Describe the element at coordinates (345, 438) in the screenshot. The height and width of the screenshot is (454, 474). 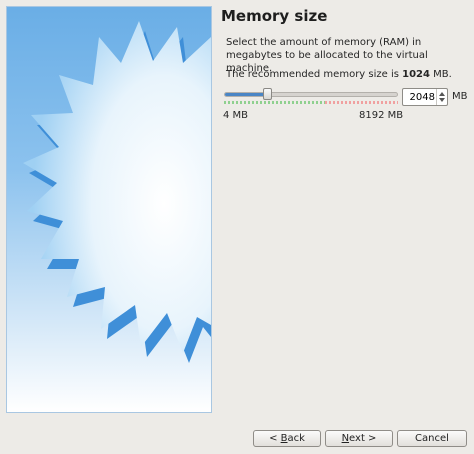
I see `next-mnemonic: N` at that location.